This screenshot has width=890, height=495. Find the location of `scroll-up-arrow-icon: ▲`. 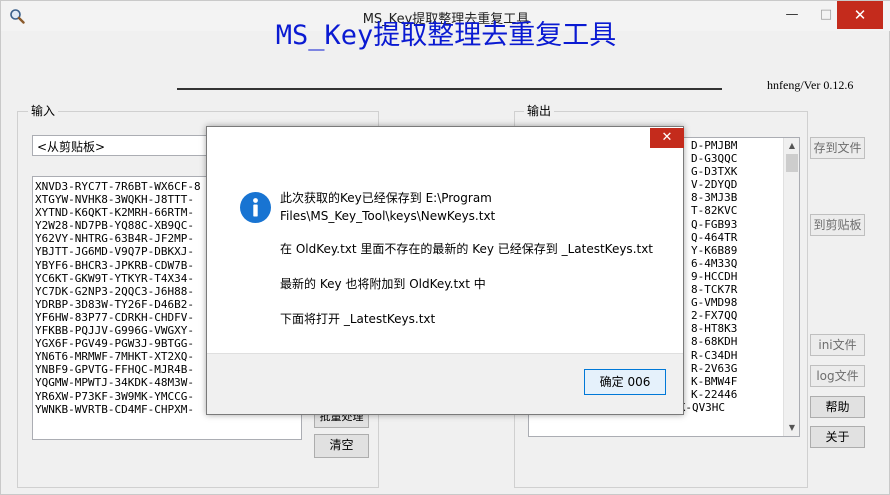

scroll-up-arrow-icon: ▲ is located at coordinates (792, 146).